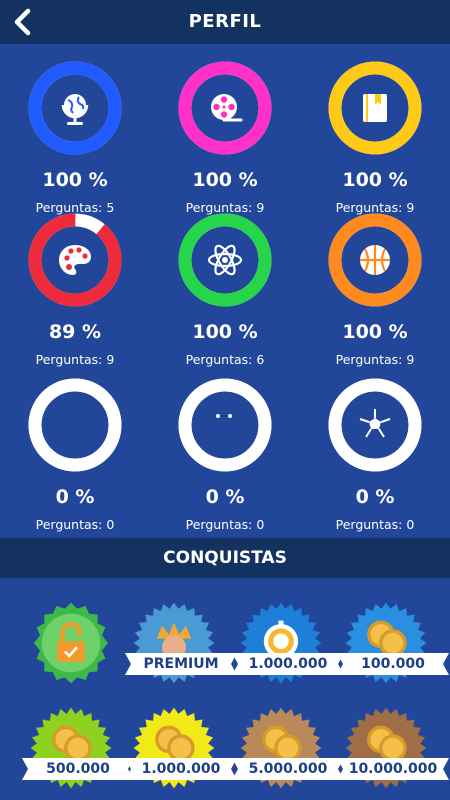  Describe the element at coordinates (393, 650) in the screenshot. I see `achievement-badge: 100.000` at that location.